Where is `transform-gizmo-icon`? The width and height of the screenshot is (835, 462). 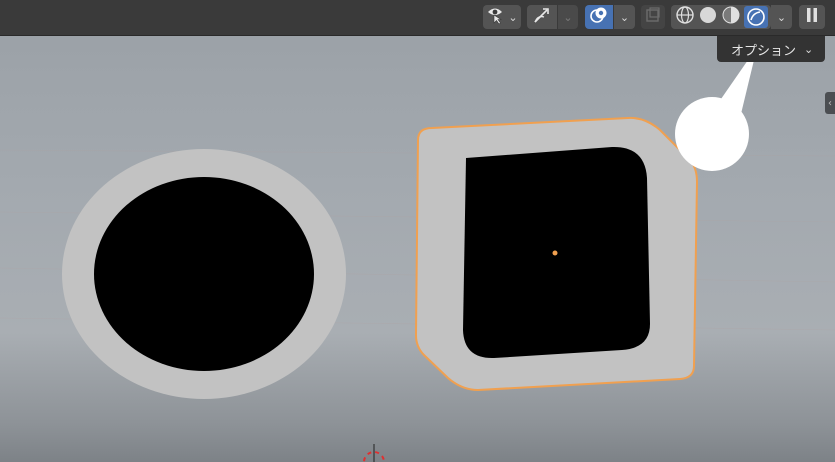 transform-gizmo-icon is located at coordinates (542, 17).